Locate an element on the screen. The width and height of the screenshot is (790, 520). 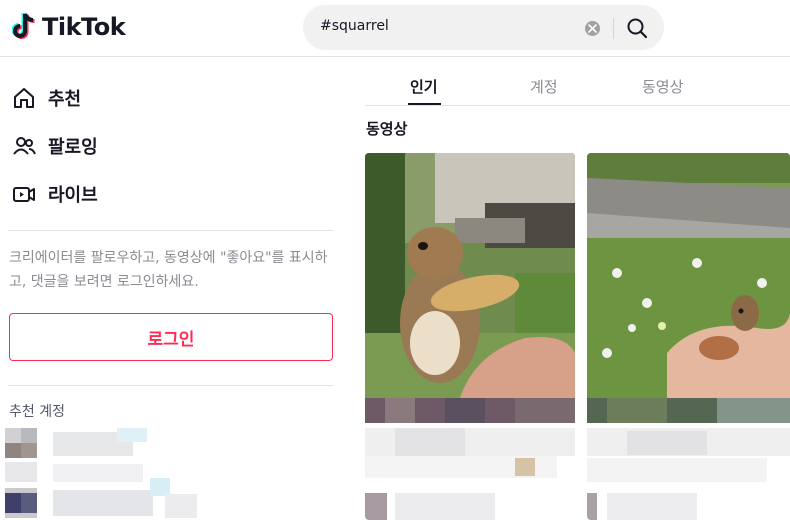
clear-search-button is located at coordinates (592, 28).